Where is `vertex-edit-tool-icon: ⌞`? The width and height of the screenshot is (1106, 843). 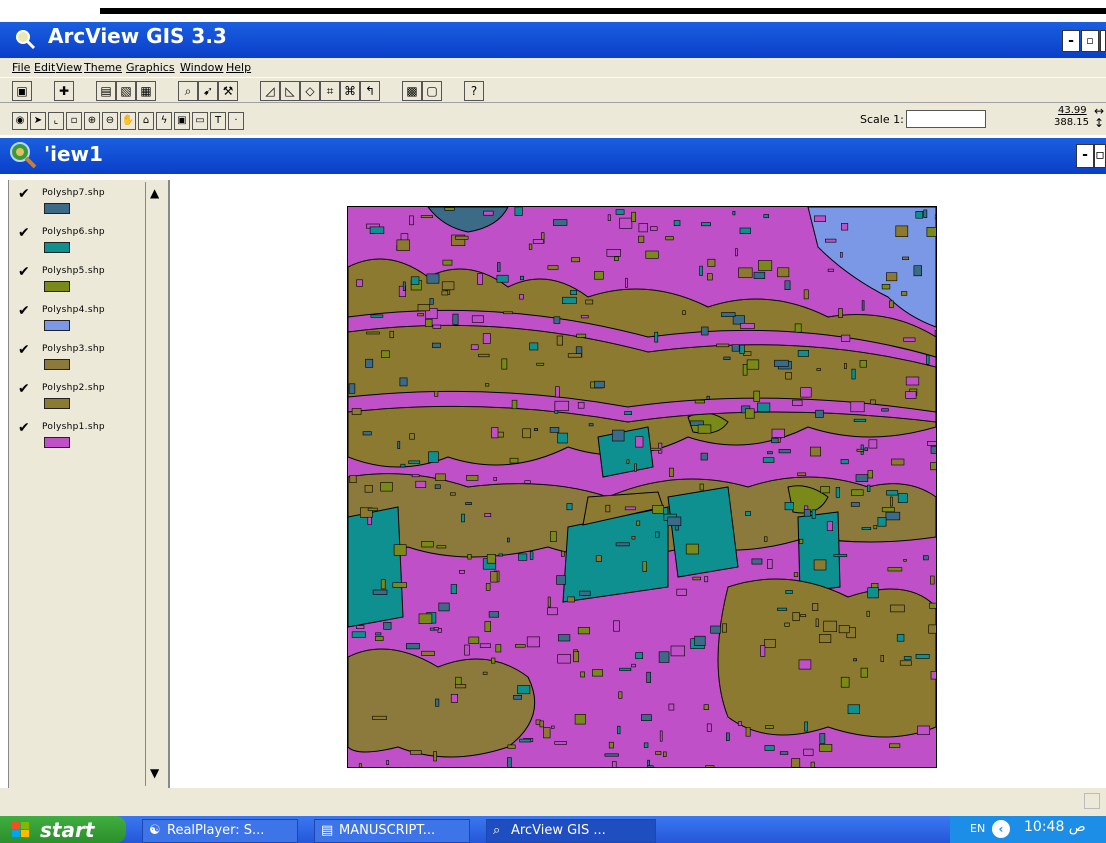 vertex-edit-tool-icon: ⌞ is located at coordinates (56, 121).